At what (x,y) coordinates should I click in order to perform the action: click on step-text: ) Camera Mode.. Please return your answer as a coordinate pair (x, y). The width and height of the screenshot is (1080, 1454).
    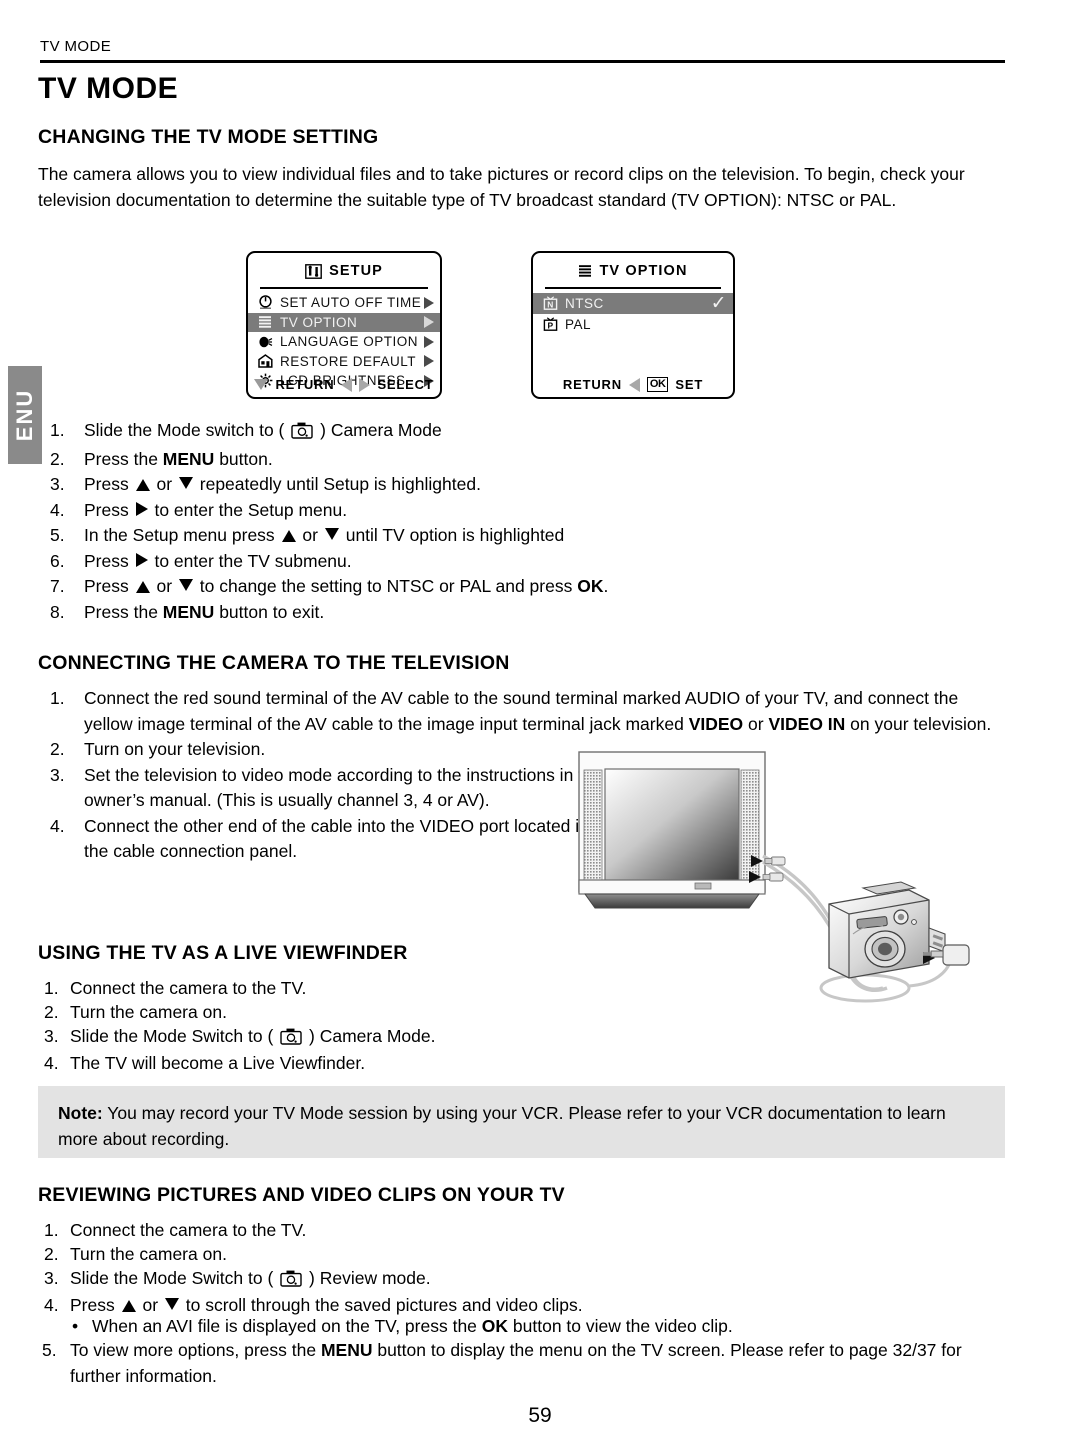
    Looking at the image, I should click on (372, 1036).